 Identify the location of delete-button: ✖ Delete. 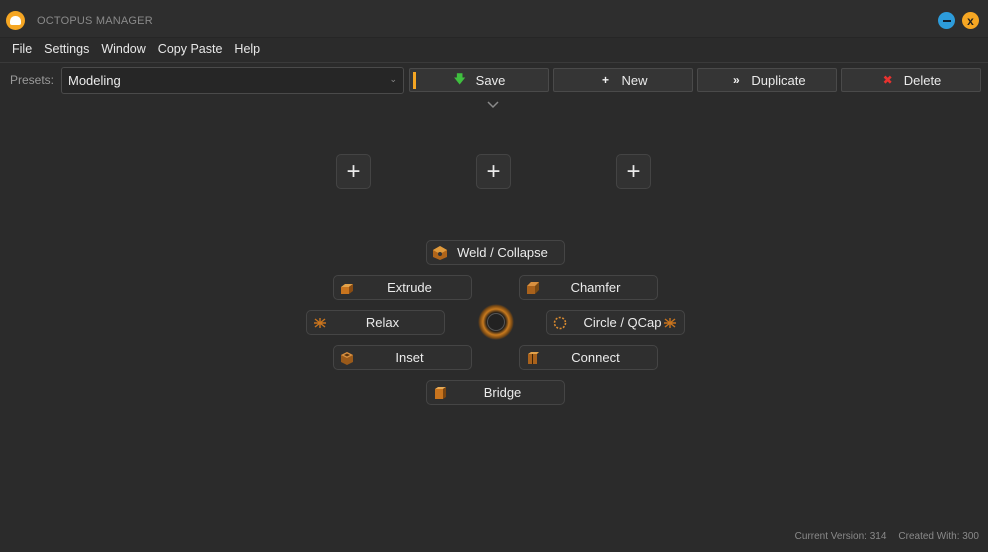
(911, 80).